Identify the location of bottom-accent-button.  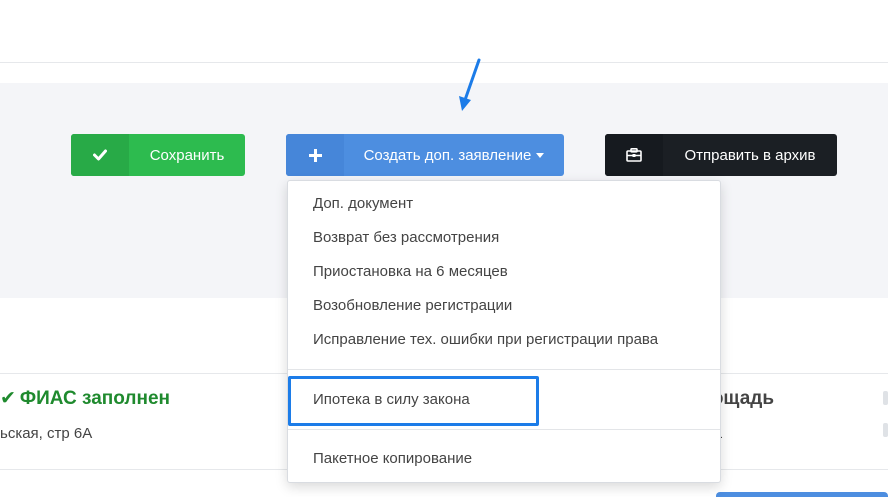
(802, 494).